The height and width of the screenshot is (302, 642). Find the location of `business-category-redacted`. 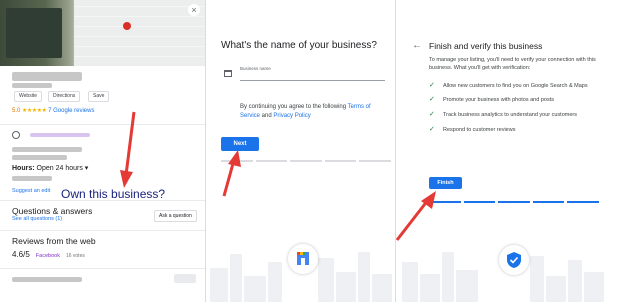

business-category-redacted is located at coordinates (32, 85).